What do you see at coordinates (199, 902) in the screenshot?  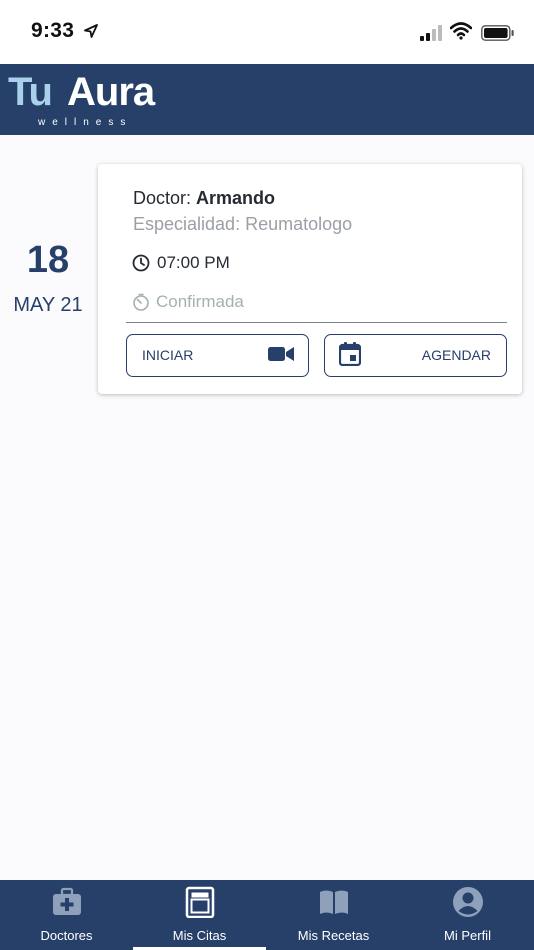 I see `document-icon` at bounding box center [199, 902].